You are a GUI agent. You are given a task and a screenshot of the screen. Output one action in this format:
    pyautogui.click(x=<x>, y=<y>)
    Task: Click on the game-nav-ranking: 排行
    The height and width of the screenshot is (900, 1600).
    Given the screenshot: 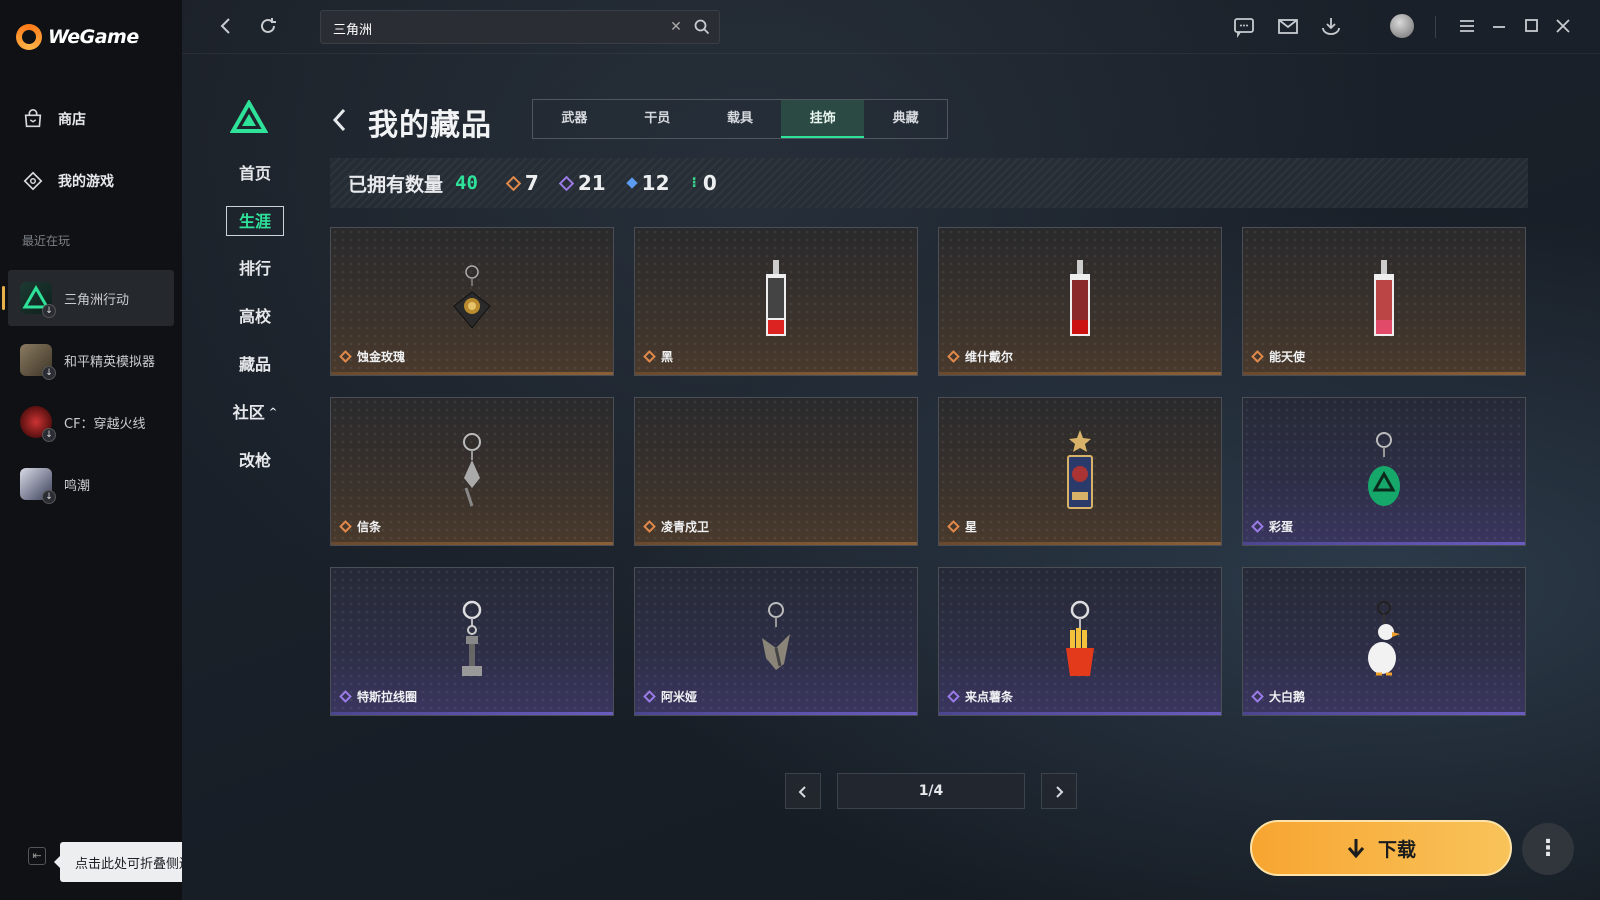 What is the action you would take?
    pyautogui.click(x=255, y=269)
    